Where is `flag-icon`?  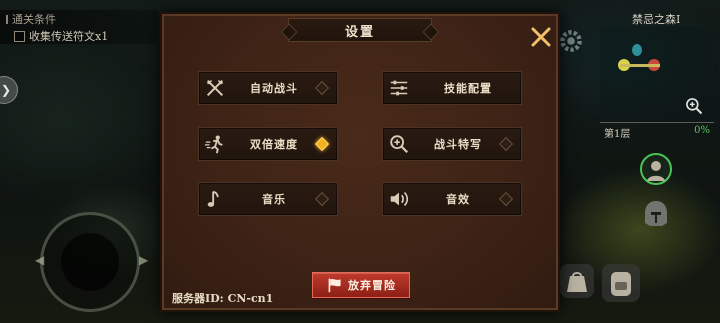
flag-icon is located at coordinates (334, 285).